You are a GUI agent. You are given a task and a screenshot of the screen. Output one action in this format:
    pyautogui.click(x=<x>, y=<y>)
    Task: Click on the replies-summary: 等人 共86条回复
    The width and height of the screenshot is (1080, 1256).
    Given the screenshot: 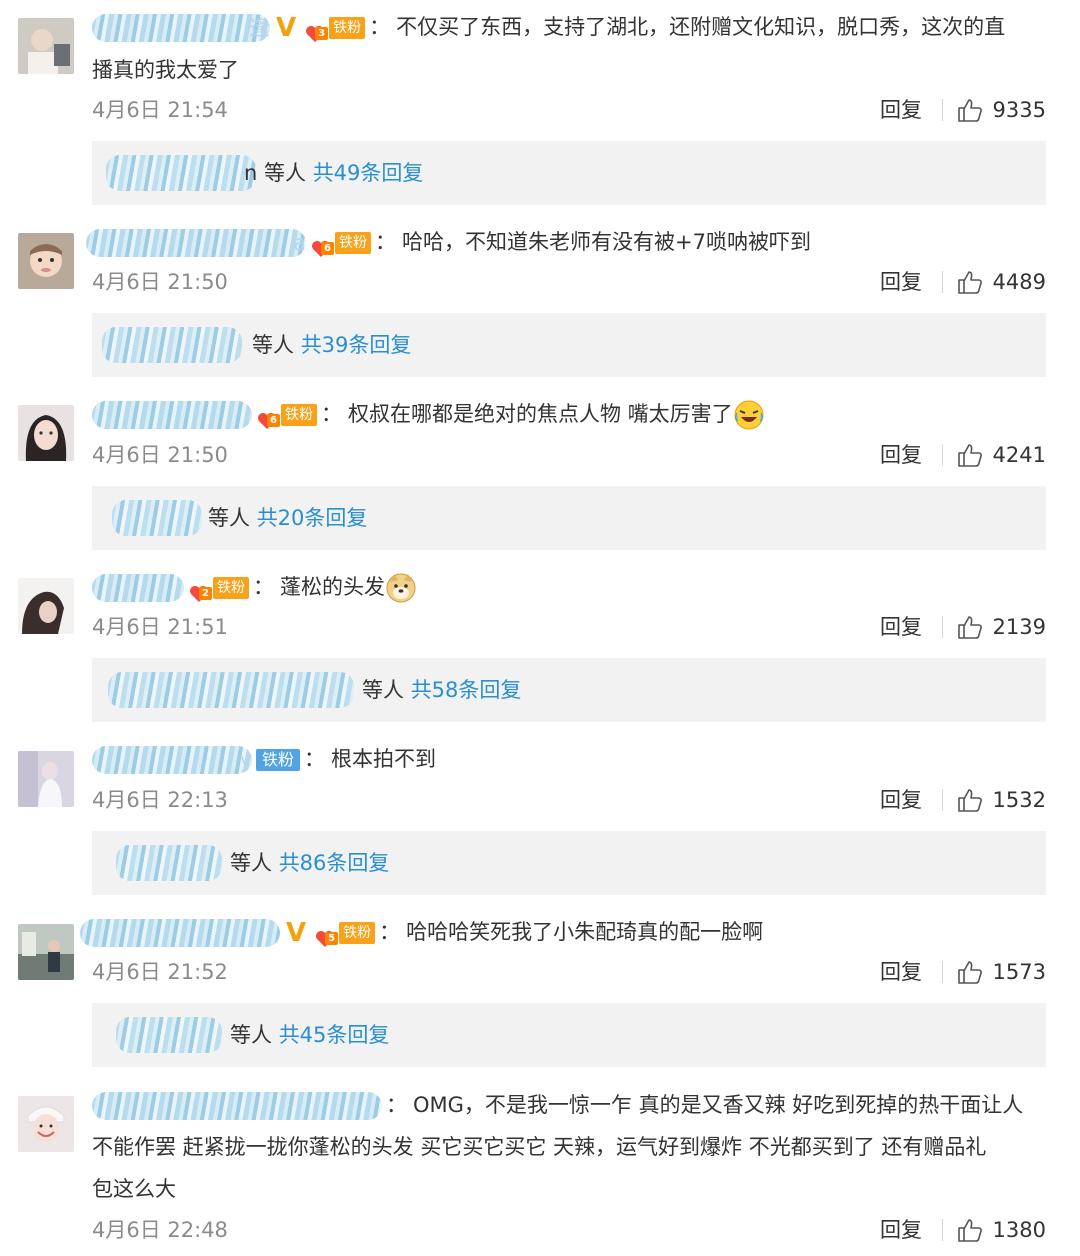 What is the action you would take?
    pyautogui.click(x=309, y=863)
    